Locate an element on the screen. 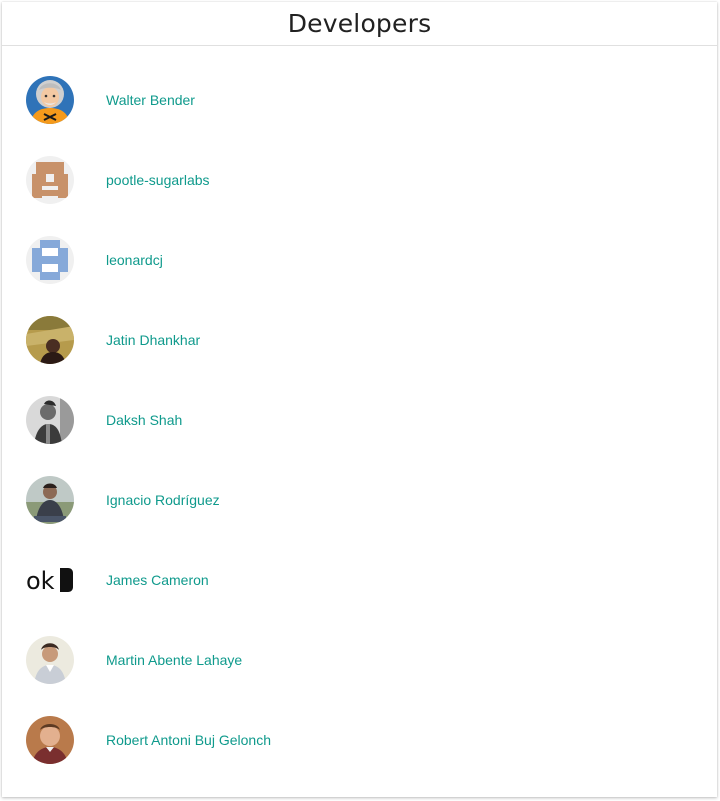 The height and width of the screenshot is (801, 720). developer-link: Martin Abente Lahaye is located at coordinates (174, 660).